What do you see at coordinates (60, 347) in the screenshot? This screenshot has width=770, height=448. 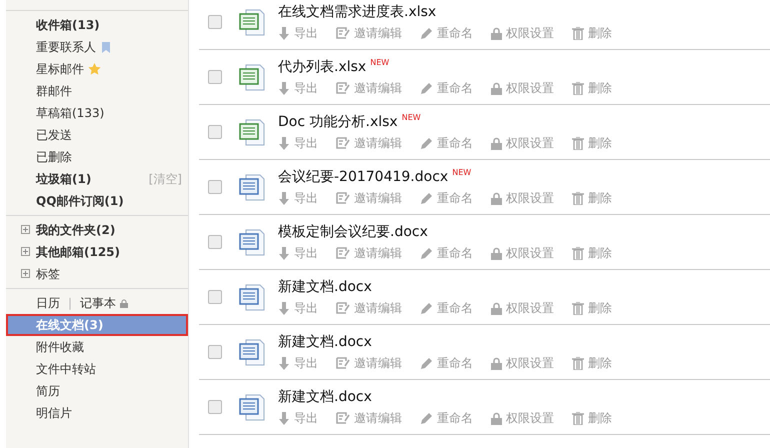 I see `folder-label: 附件收藏` at bounding box center [60, 347].